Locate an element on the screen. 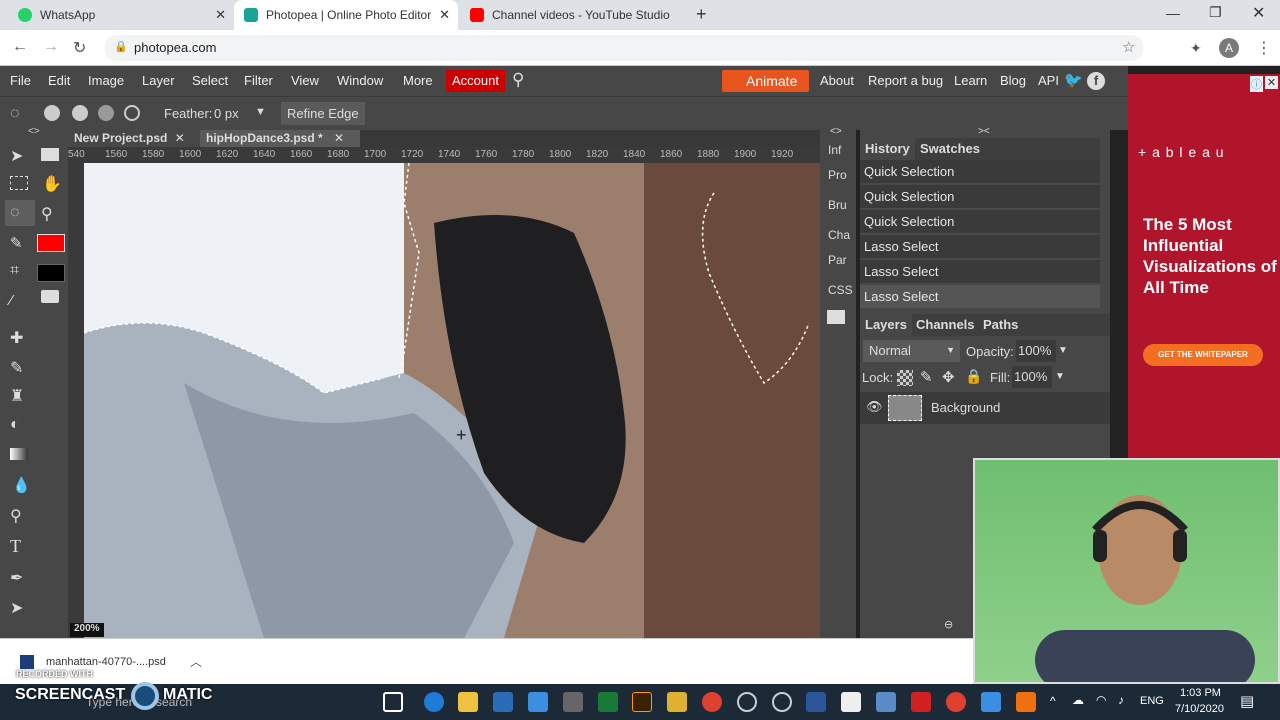  ad-close-icon: ✕ is located at coordinates (1271, 82).